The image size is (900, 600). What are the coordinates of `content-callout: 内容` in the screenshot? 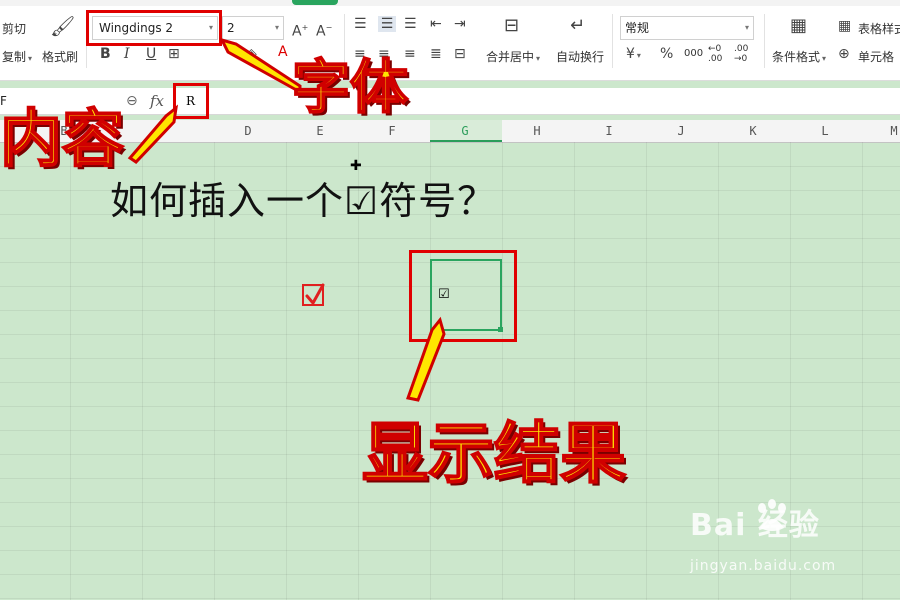 It's located at (62, 138).